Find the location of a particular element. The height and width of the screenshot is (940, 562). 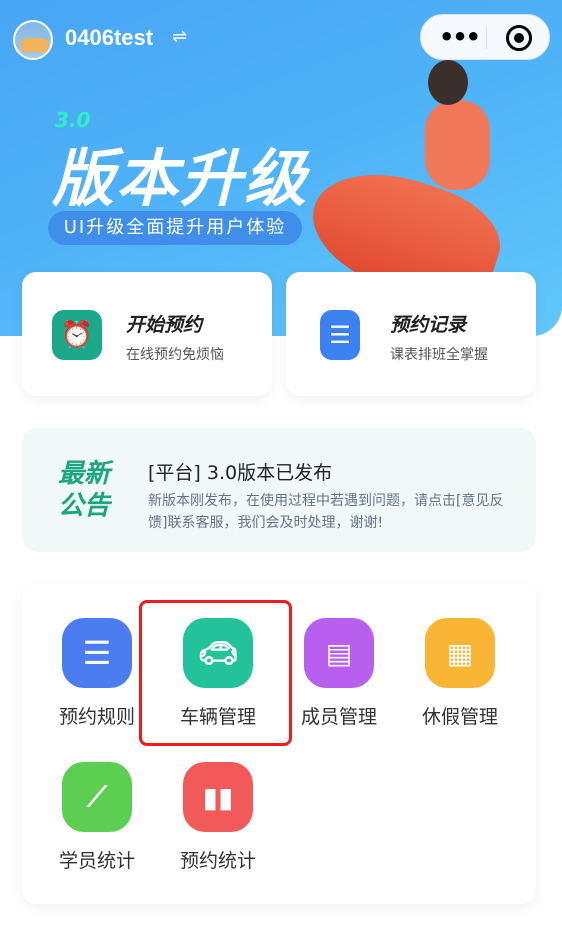

card-subtitle: 课表排班全掌握 is located at coordinates (439, 355).